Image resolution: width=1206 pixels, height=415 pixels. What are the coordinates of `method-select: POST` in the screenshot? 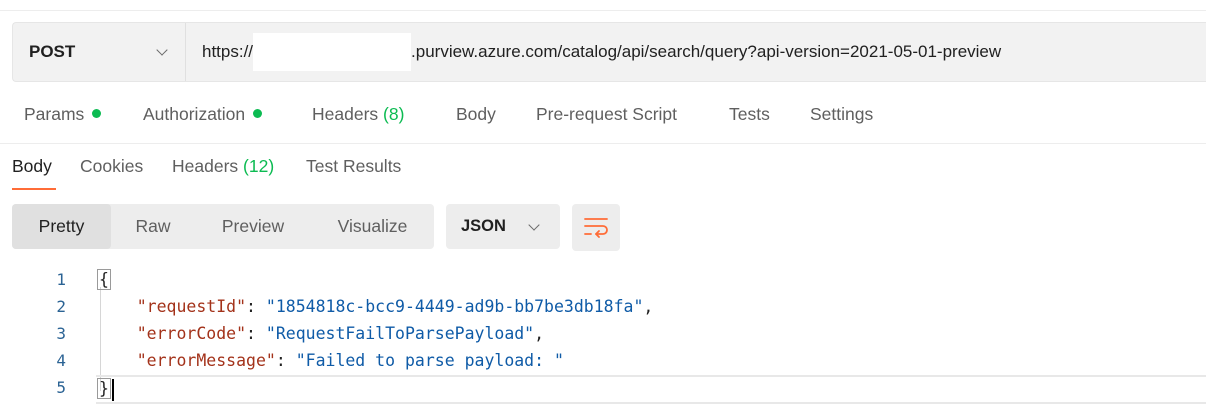 It's located at (99, 52).